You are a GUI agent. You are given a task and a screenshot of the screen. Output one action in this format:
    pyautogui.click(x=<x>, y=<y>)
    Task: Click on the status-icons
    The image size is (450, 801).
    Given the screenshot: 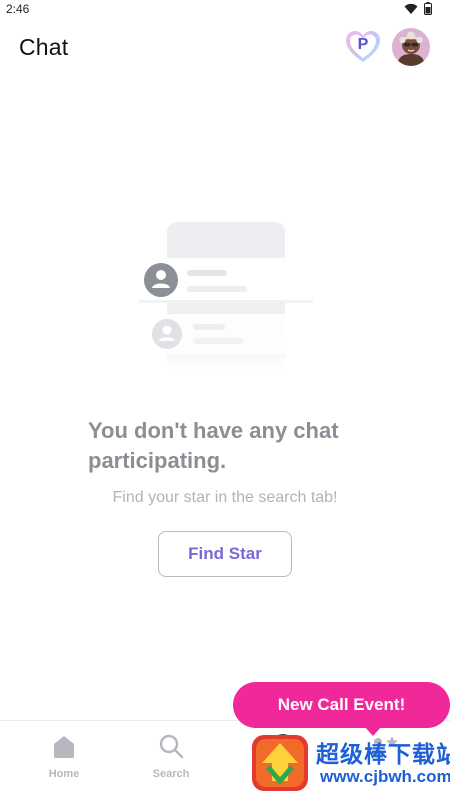 What is the action you would take?
    pyautogui.click(x=418, y=11)
    